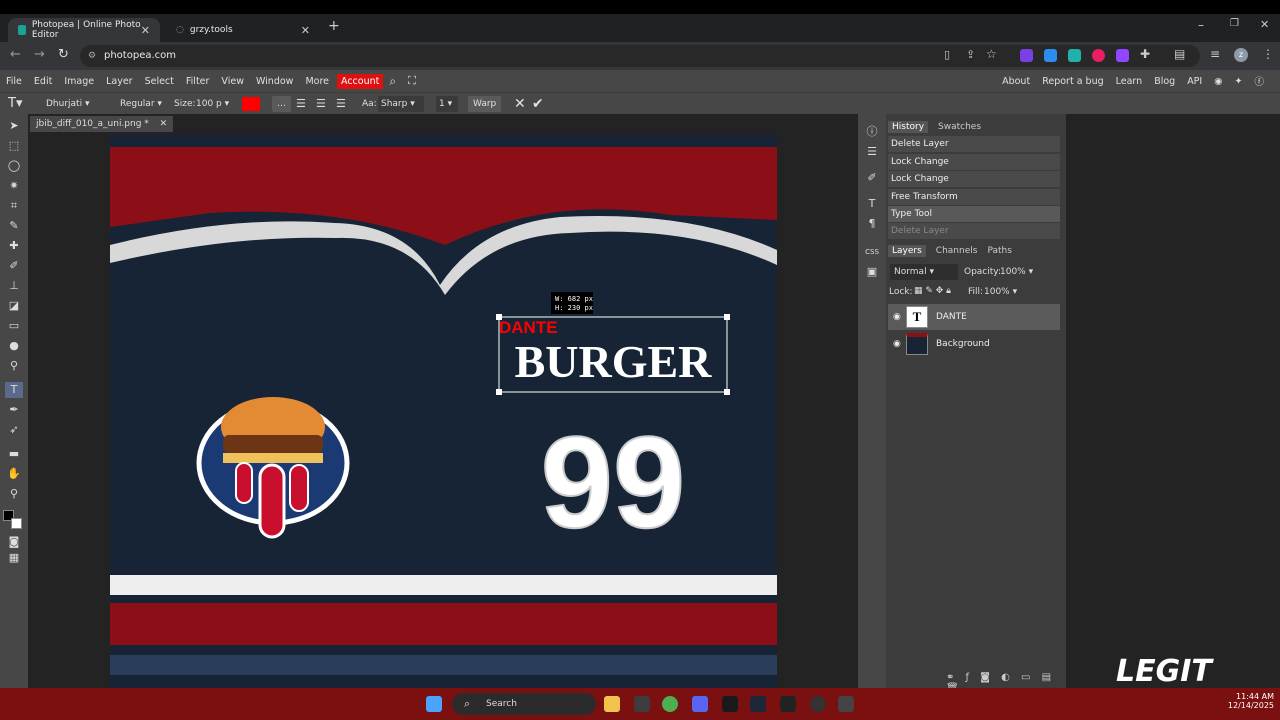 This screenshot has height=720, width=1280. What do you see at coordinates (14, 454) in the screenshot?
I see `shape-tool-icon: ▬` at bounding box center [14, 454].